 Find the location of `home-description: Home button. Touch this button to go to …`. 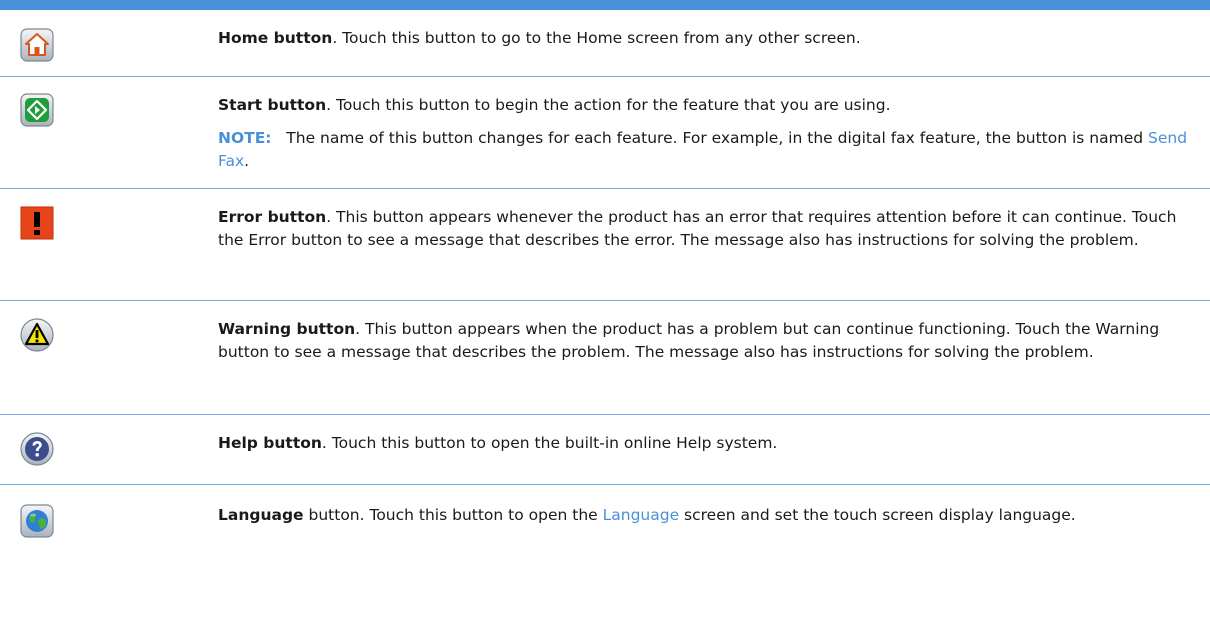

home-description: Home button. Touch this button to go to … is located at coordinates (703, 38).